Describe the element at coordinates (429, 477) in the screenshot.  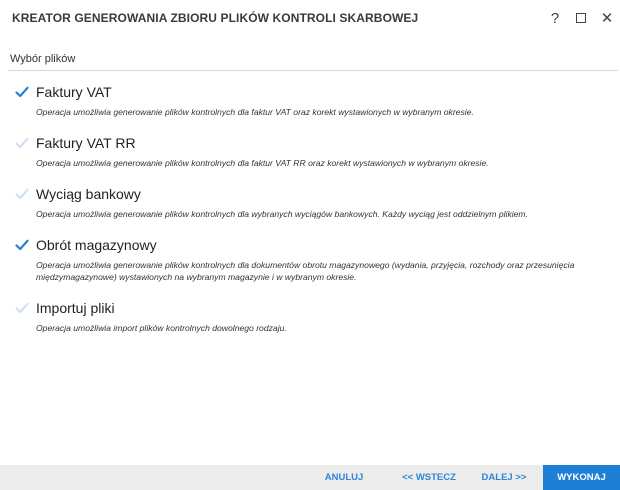
I see `back-button: << WSTECZ` at that location.